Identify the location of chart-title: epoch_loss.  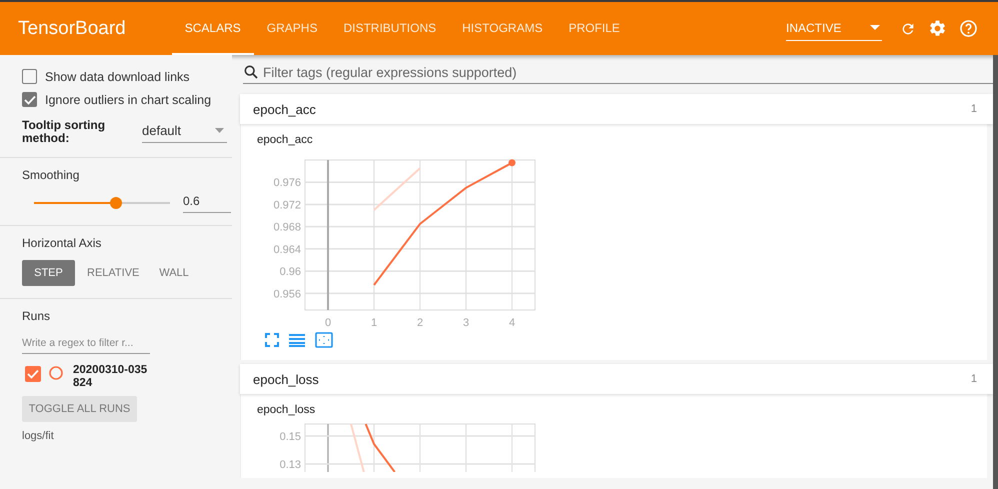
(286, 410).